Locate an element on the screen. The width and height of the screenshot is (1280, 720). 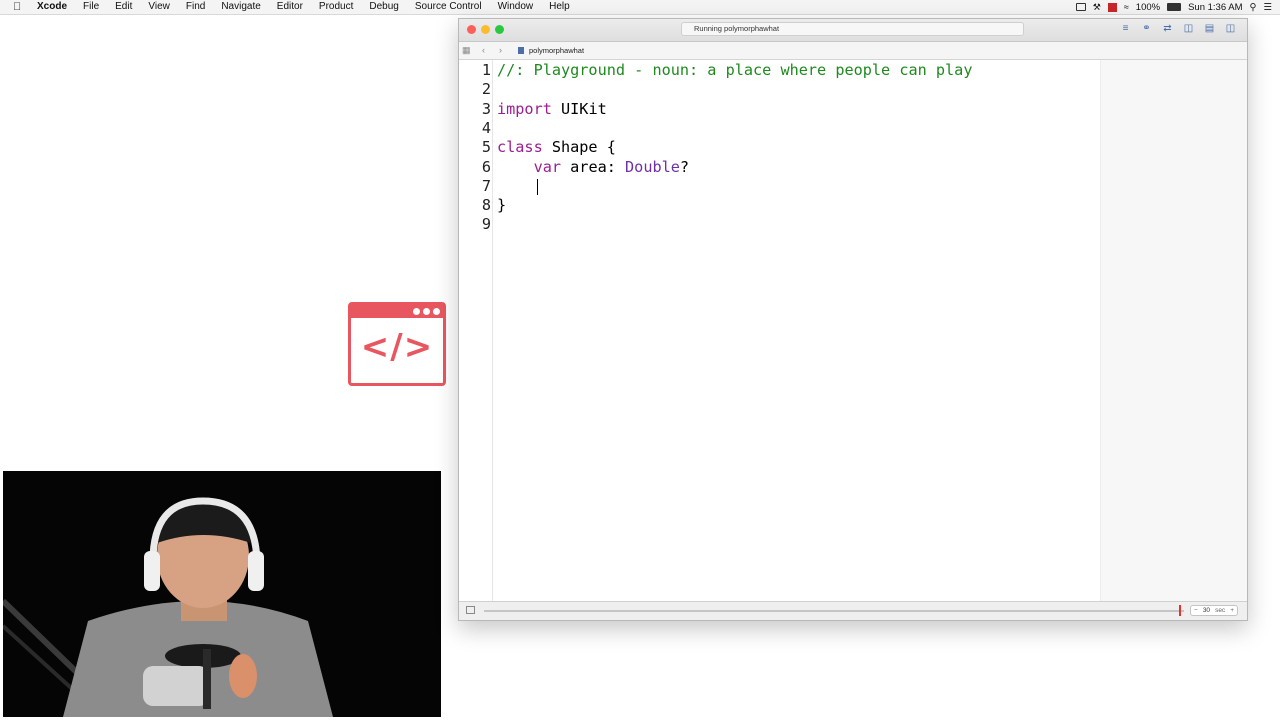
breadcrumb-file: polymorphawhat is located at coordinates (556, 50).